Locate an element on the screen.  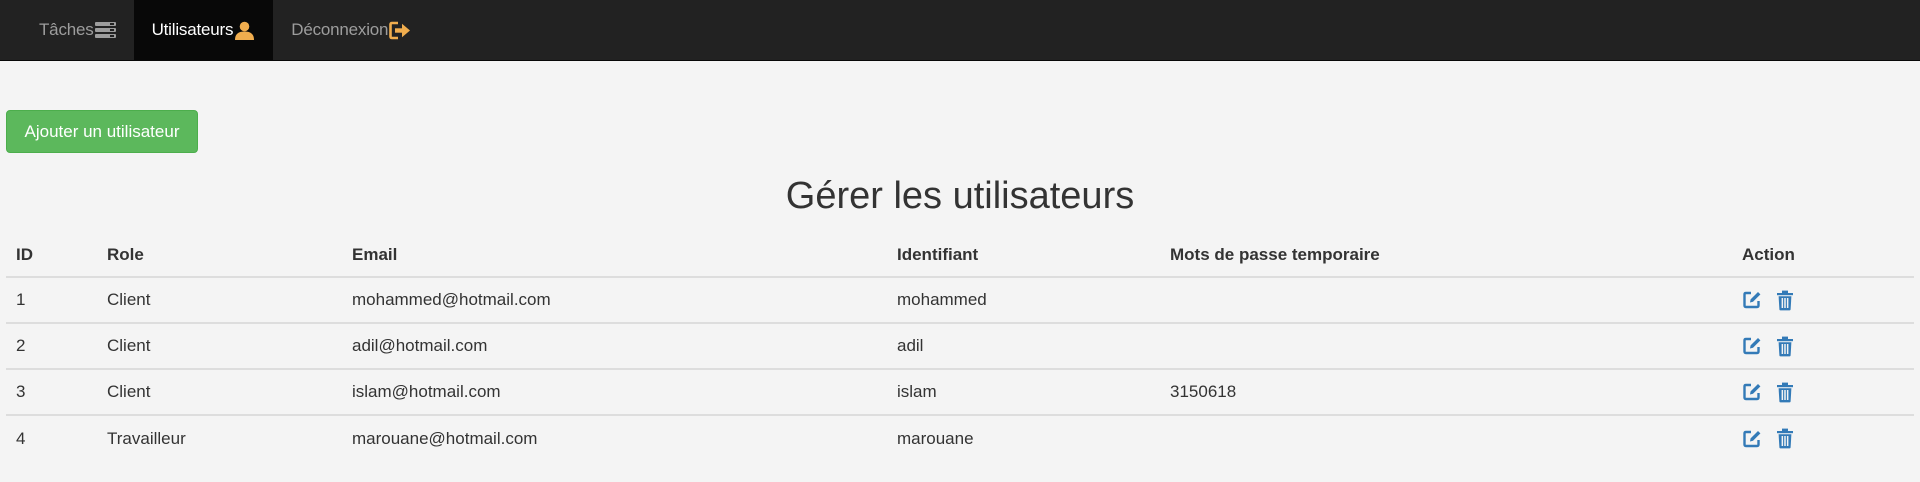
cell-email: adil@hotmail.com is located at coordinates (614, 346).